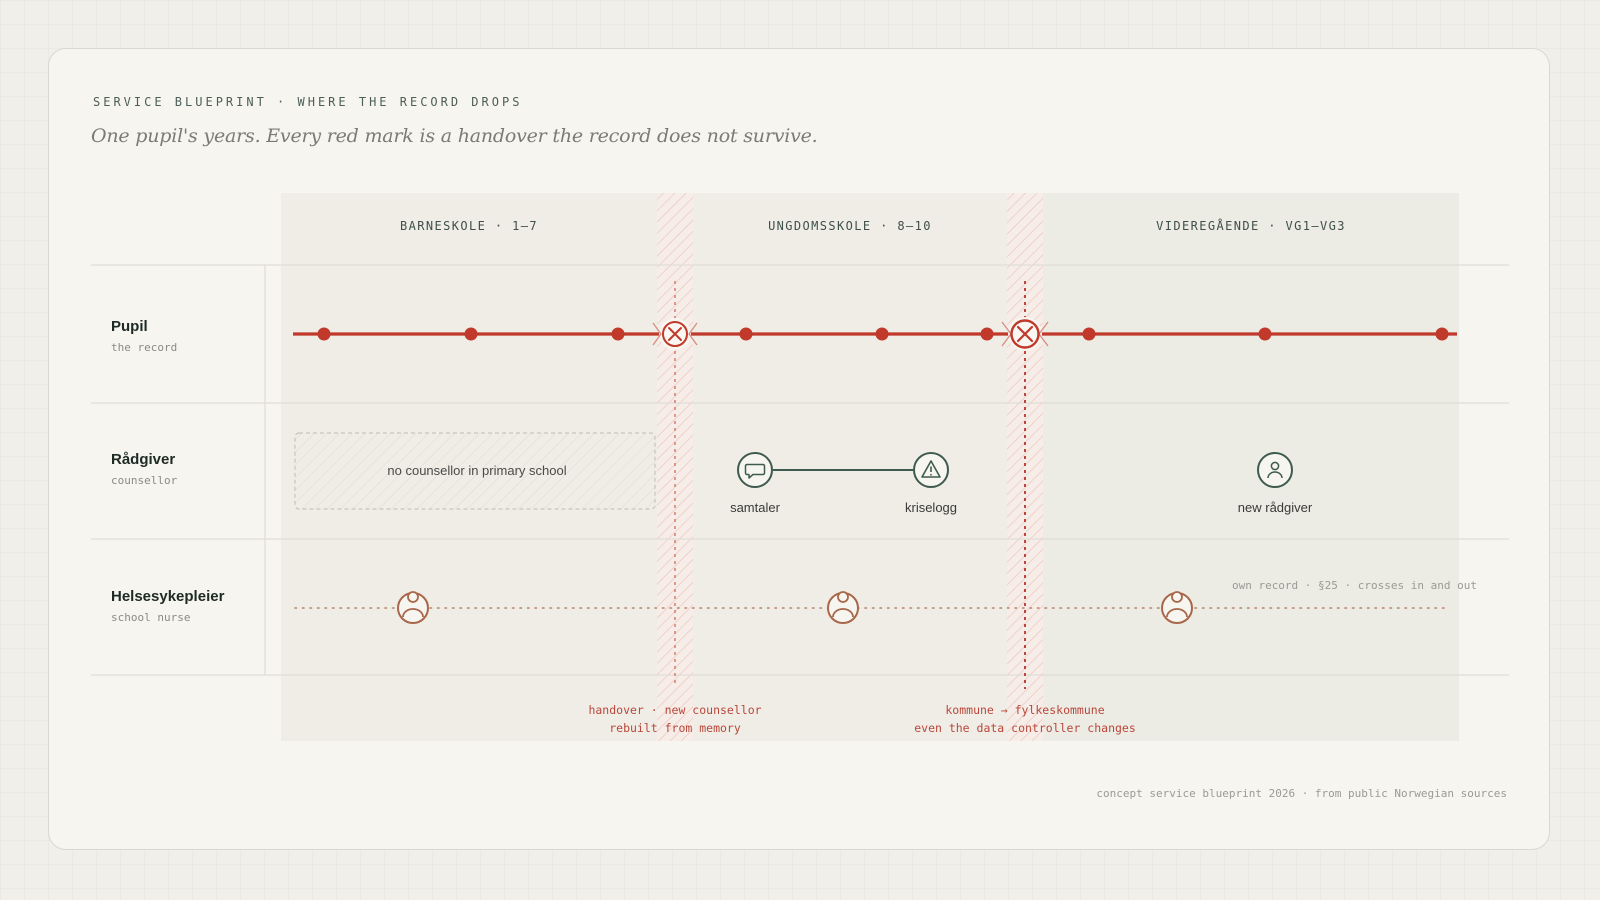  I want to click on lane-title: Rådgiver, so click(143, 459).